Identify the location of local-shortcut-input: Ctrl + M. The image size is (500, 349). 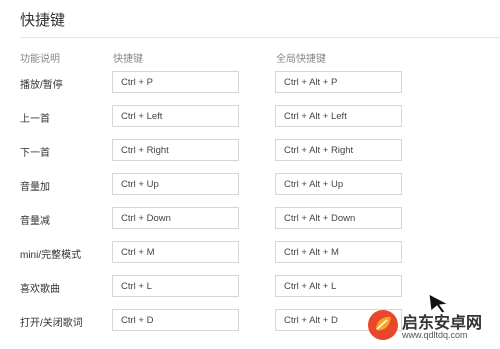
(175, 252).